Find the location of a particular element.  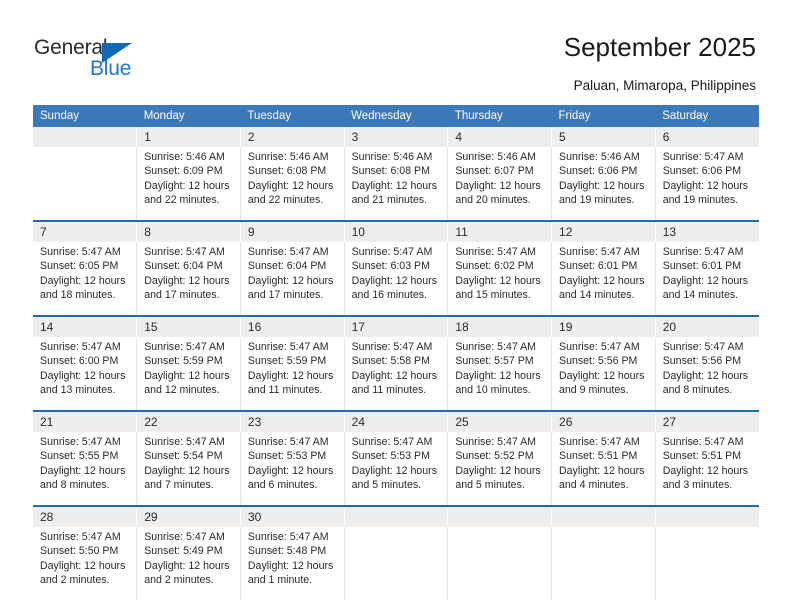

weekday-header-monday: Monday is located at coordinates (188, 116).